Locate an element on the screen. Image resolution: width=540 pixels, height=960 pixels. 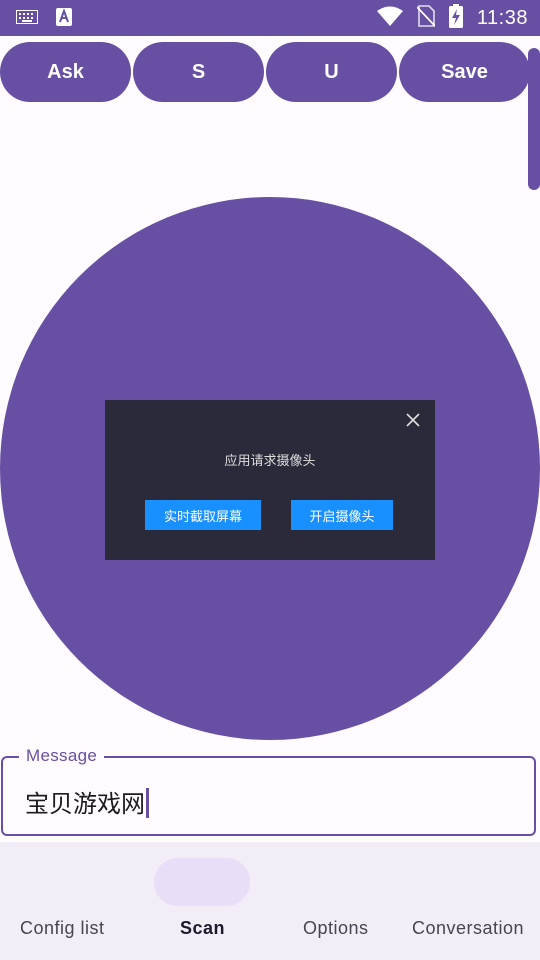
s-button: S is located at coordinates (198, 72).